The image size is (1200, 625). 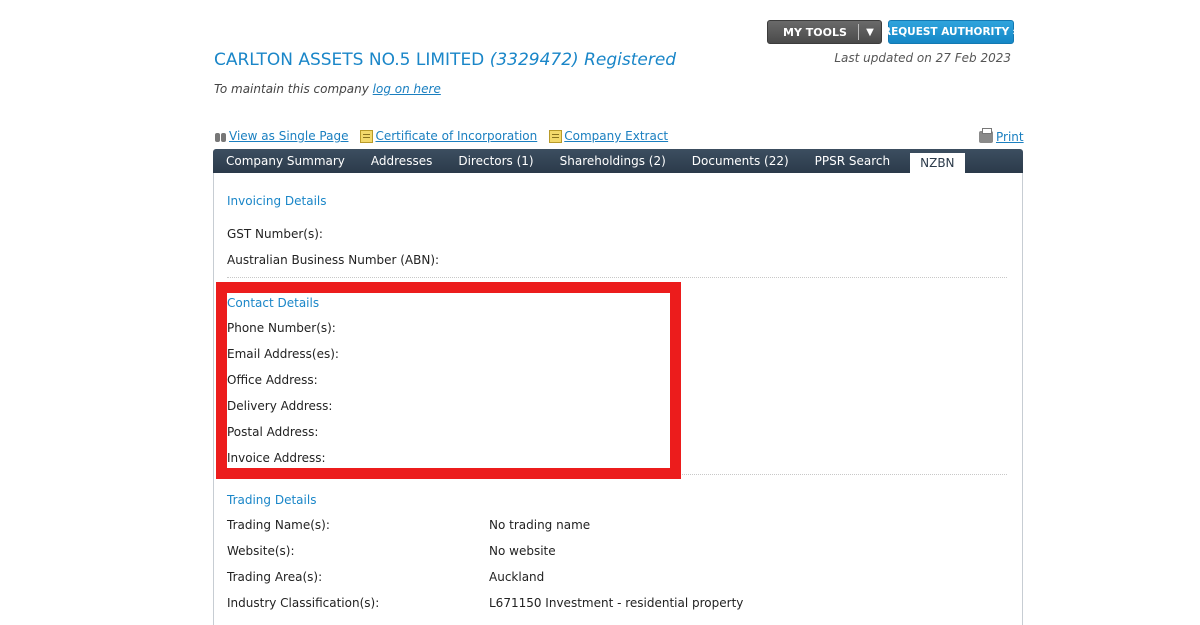 What do you see at coordinates (272, 500) in the screenshot?
I see `trading-heading: Trading Details` at bounding box center [272, 500].